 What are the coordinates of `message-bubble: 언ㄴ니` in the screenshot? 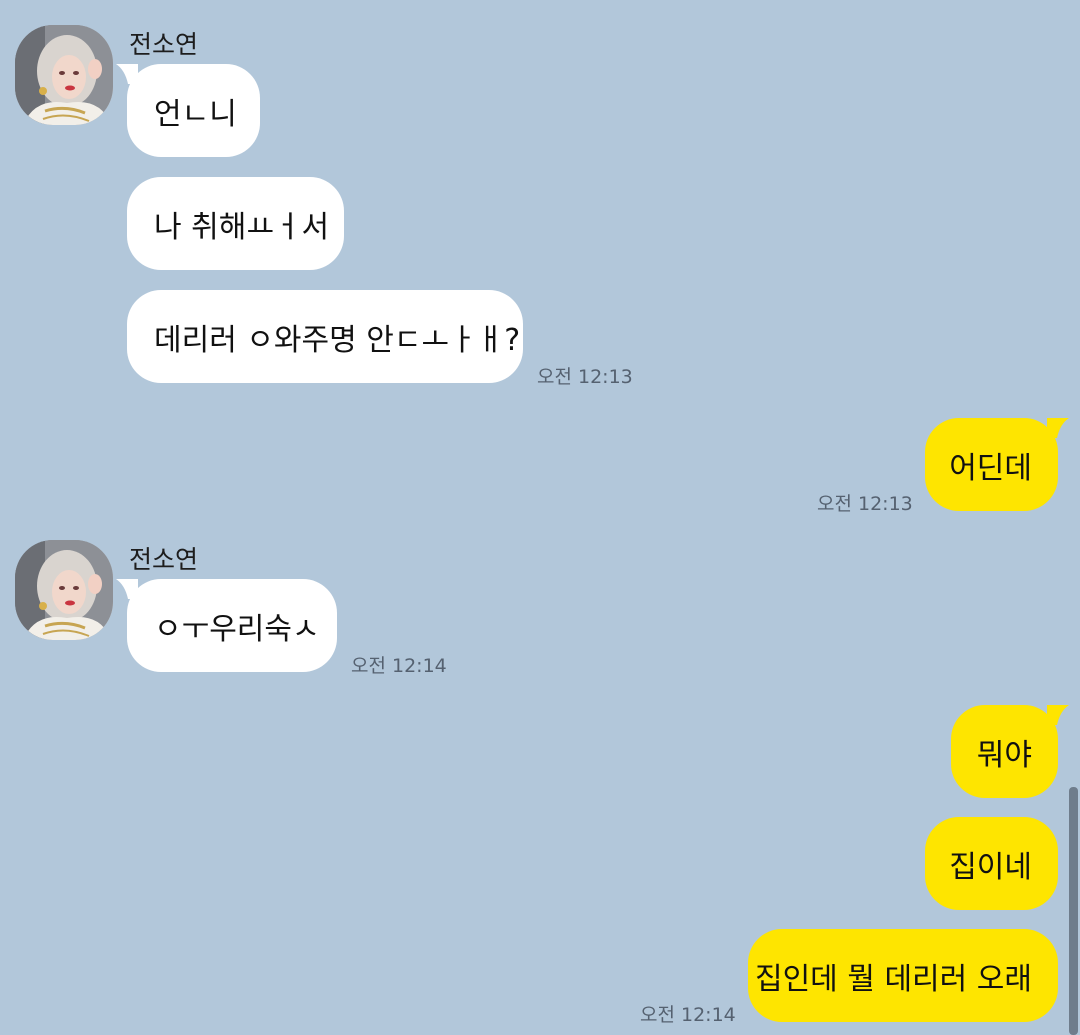 It's located at (188, 110).